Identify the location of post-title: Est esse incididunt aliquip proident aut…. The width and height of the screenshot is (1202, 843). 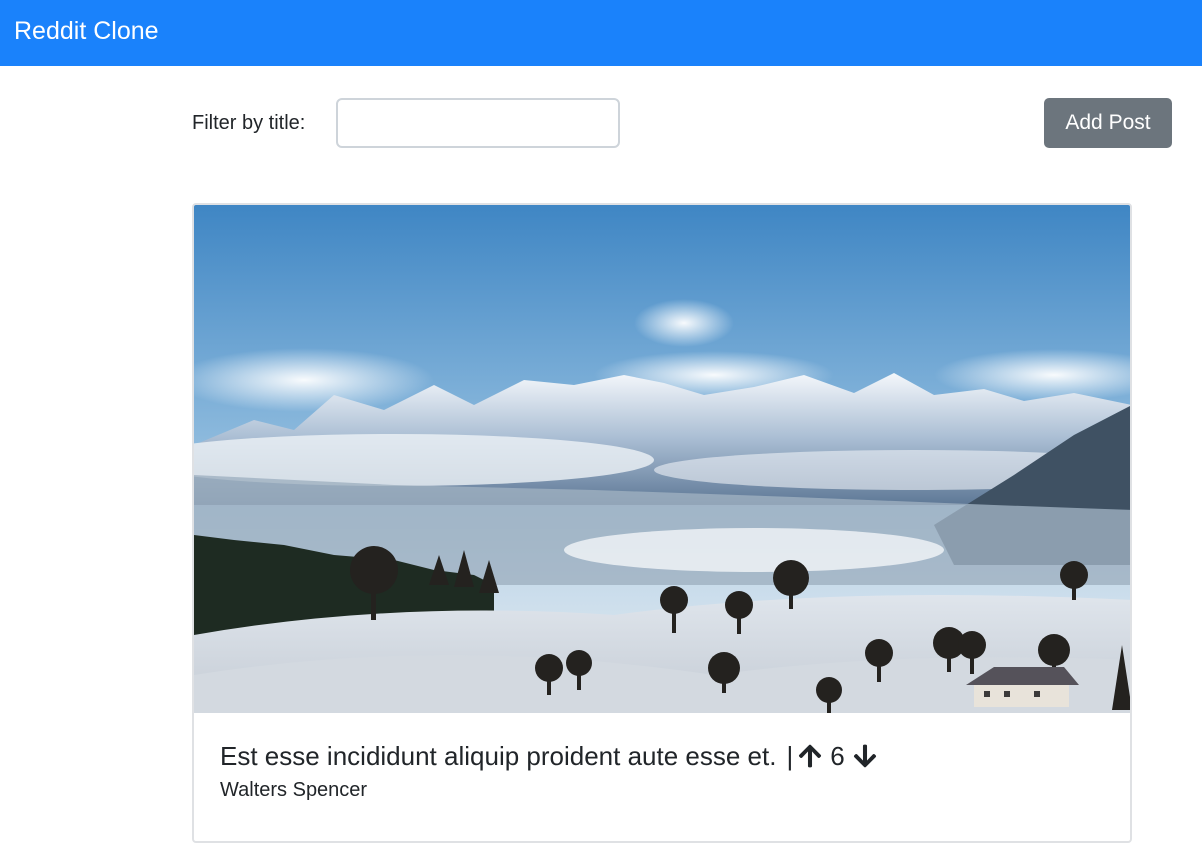
(498, 756).